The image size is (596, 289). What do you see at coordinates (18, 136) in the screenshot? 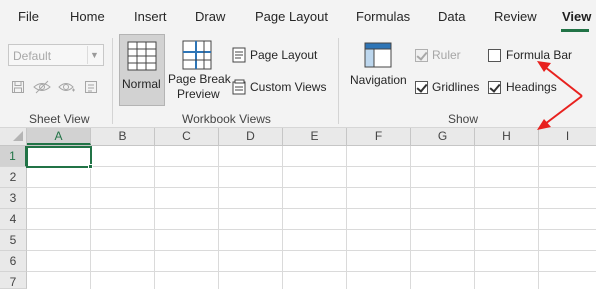
I see `select-all-triangle-icon` at bounding box center [18, 136].